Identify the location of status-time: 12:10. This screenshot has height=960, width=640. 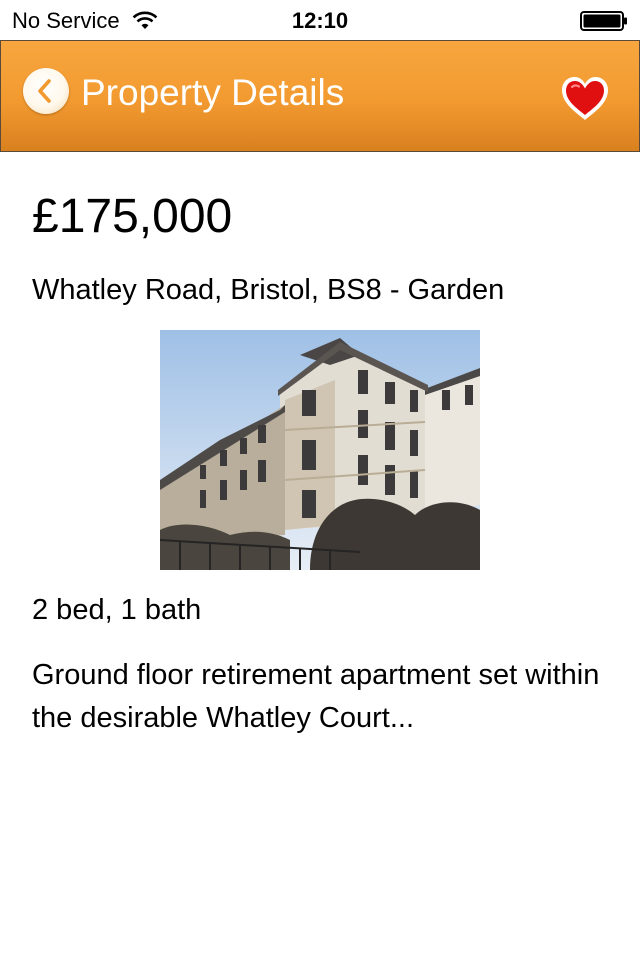
(320, 20).